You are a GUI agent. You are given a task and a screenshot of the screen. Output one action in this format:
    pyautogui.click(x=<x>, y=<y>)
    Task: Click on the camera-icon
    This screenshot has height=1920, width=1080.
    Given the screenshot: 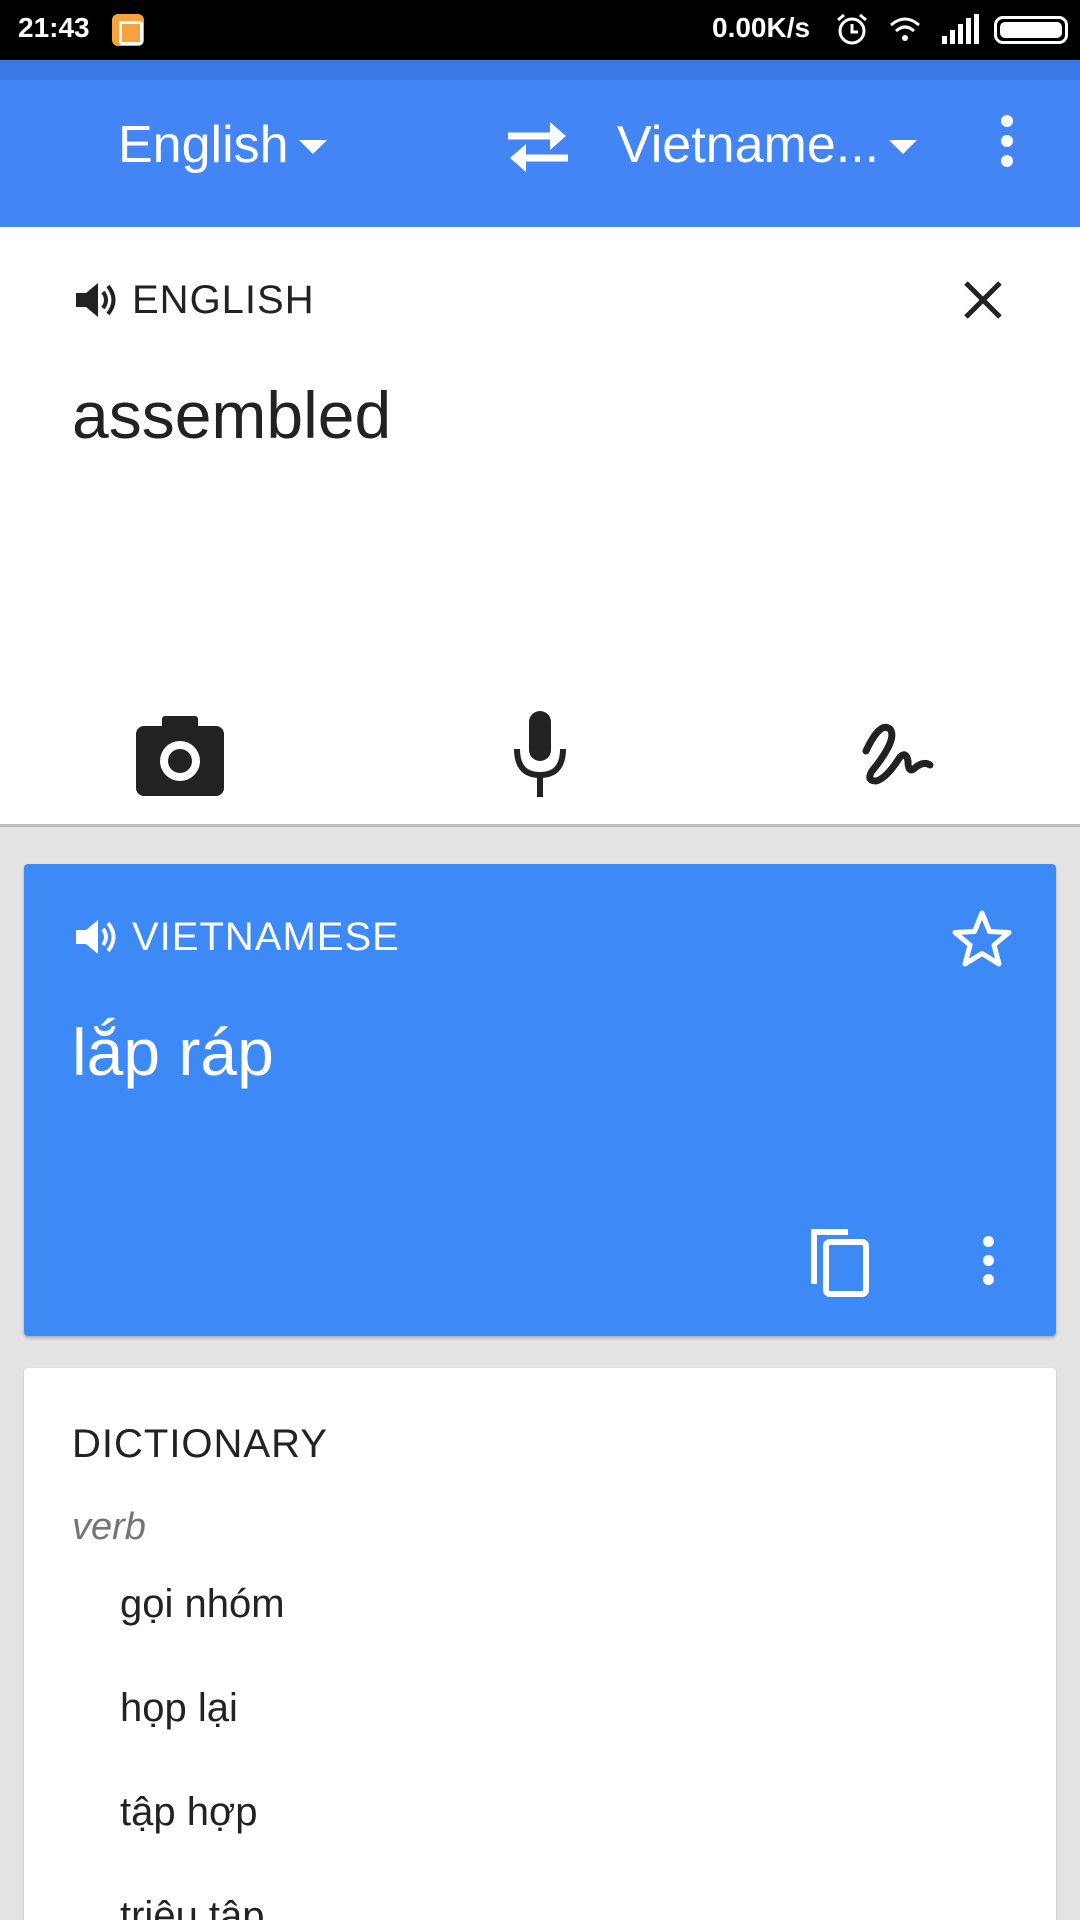 What is the action you would take?
    pyautogui.click(x=180, y=755)
    